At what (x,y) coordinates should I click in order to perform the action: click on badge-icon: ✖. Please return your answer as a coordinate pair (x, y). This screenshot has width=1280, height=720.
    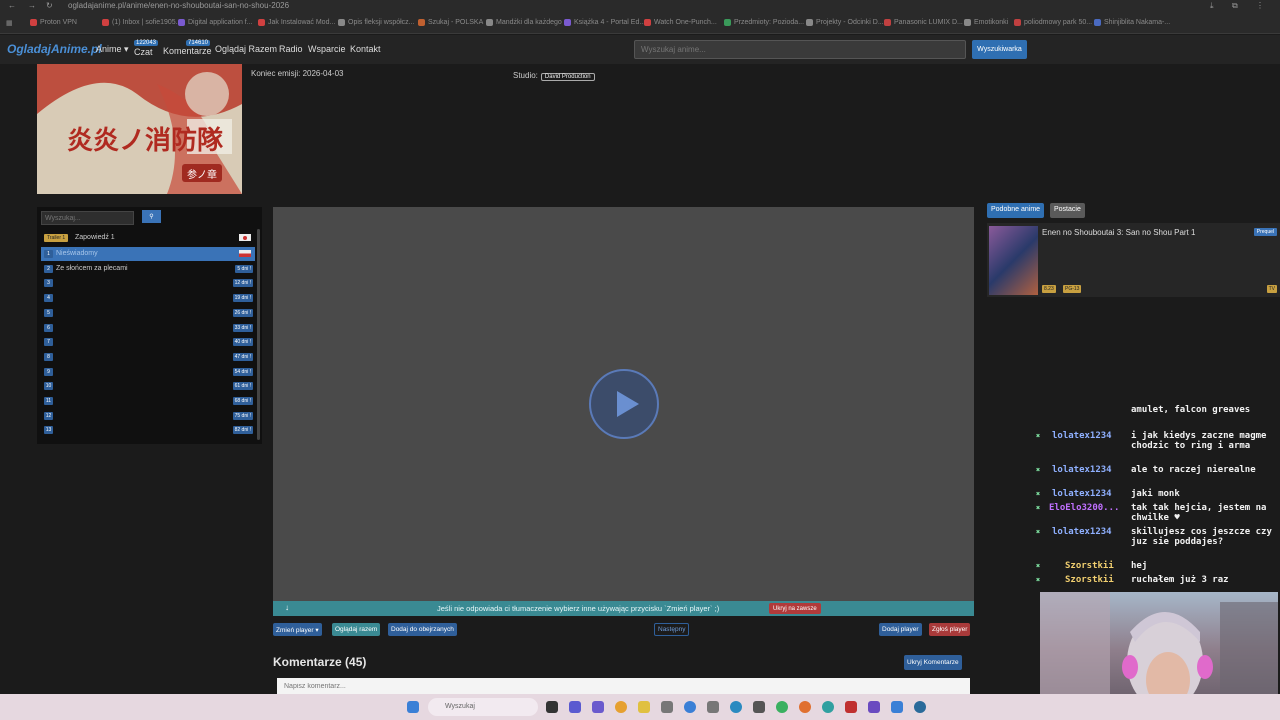
    Looking at the image, I should click on (1038, 470).